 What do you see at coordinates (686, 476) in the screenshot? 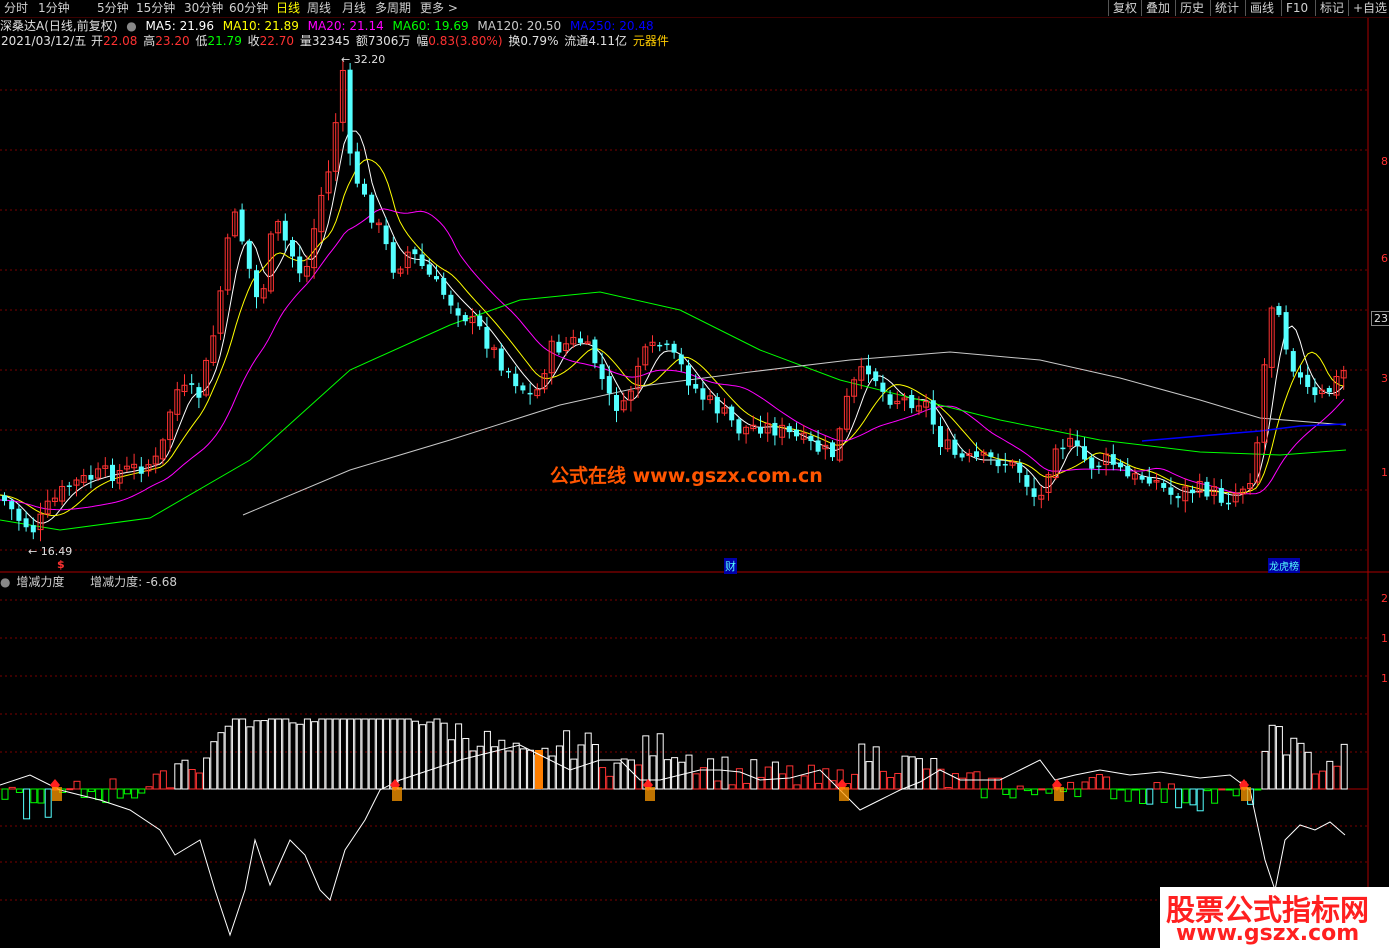
I see `center-watermark: 公式在线 www.gszx.com.cn` at bounding box center [686, 476].